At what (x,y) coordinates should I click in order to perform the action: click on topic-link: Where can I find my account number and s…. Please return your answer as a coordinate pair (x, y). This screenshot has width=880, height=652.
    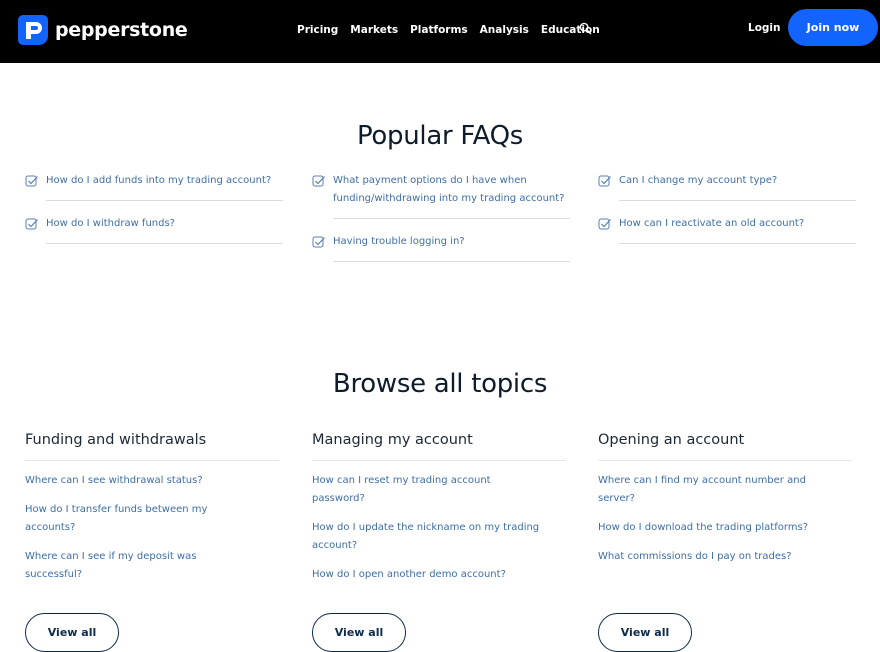
    Looking at the image, I should click on (713, 490).